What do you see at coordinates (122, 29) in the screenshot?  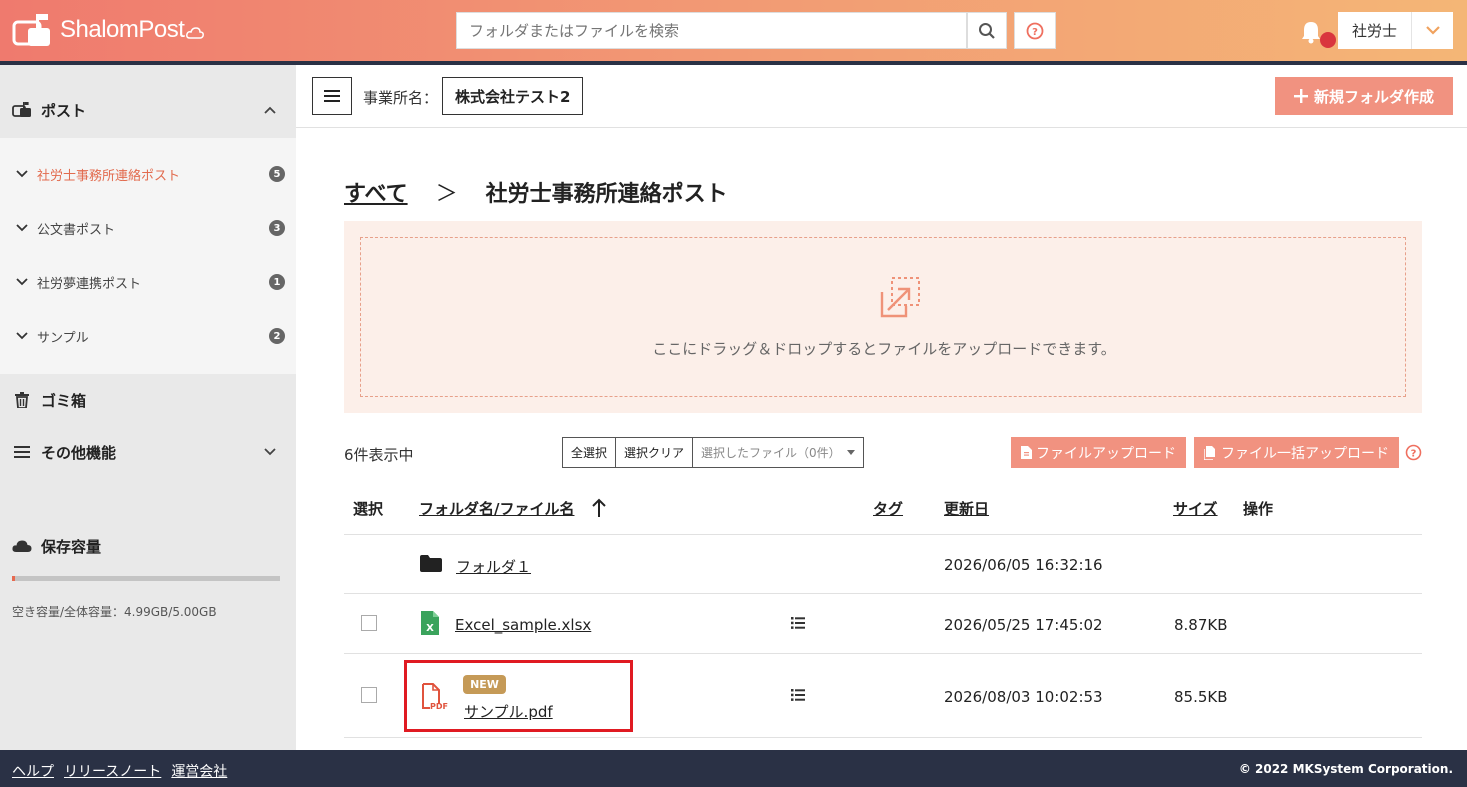 I see `logo-text: ShalomPost` at bounding box center [122, 29].